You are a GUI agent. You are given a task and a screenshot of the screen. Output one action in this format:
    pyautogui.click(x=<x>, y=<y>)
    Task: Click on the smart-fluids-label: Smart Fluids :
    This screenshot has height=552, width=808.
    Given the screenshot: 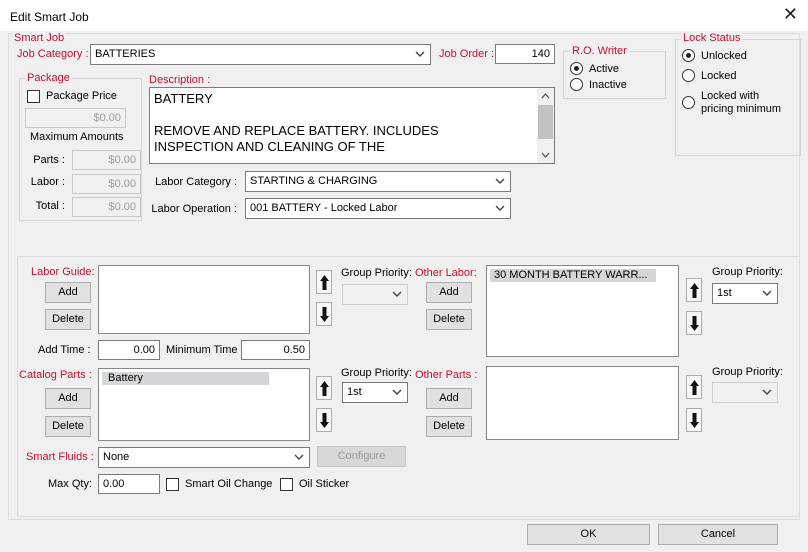 What is the action you would take?
    pyautogui.click(x=60, y=457)
    